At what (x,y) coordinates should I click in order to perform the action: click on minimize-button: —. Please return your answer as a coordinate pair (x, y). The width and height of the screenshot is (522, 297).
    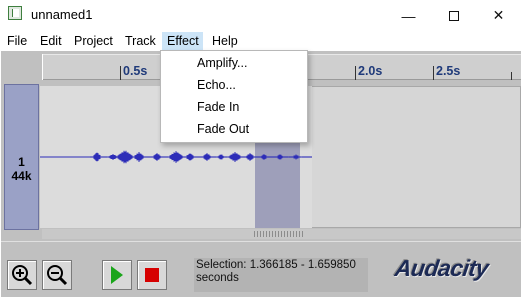
    Looking at the image, I should click on (408, 15).